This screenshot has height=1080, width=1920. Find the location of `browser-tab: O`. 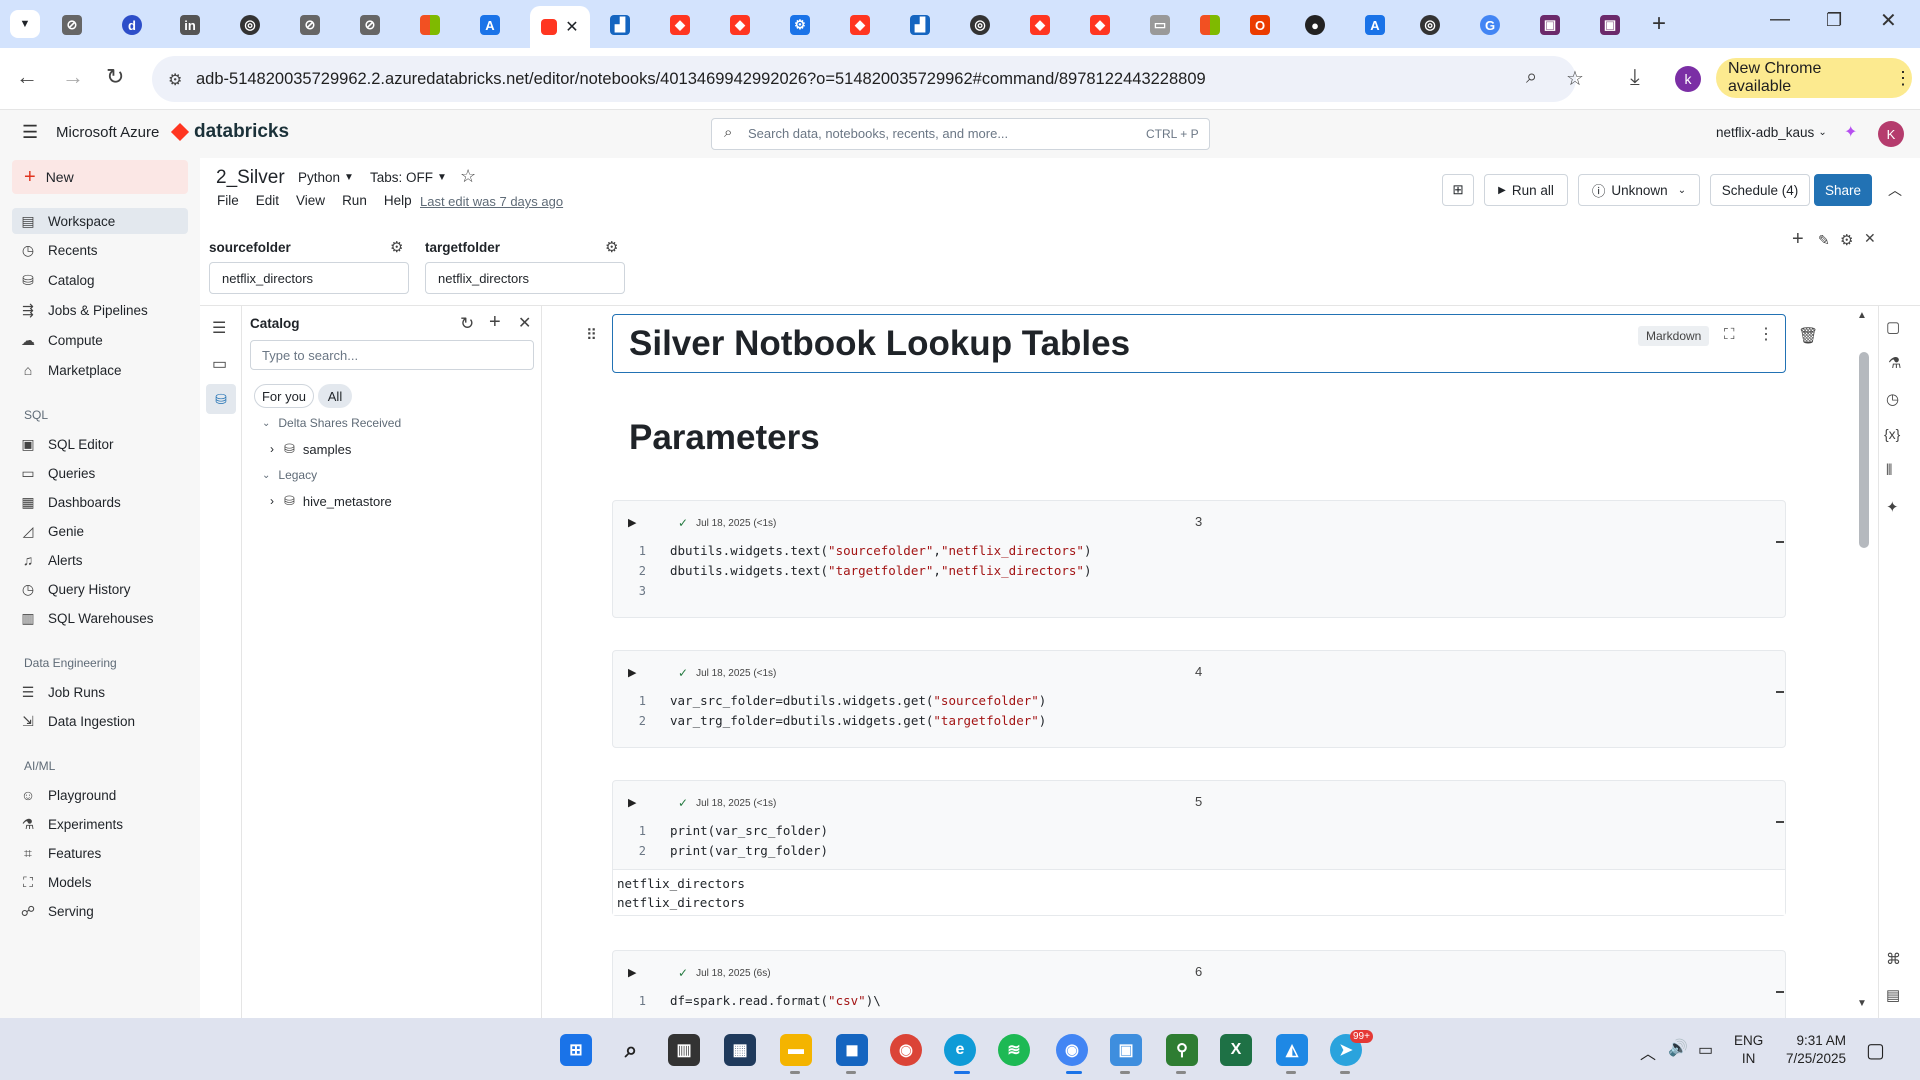

browser-tab: O is located at coordinates (1260, 25).